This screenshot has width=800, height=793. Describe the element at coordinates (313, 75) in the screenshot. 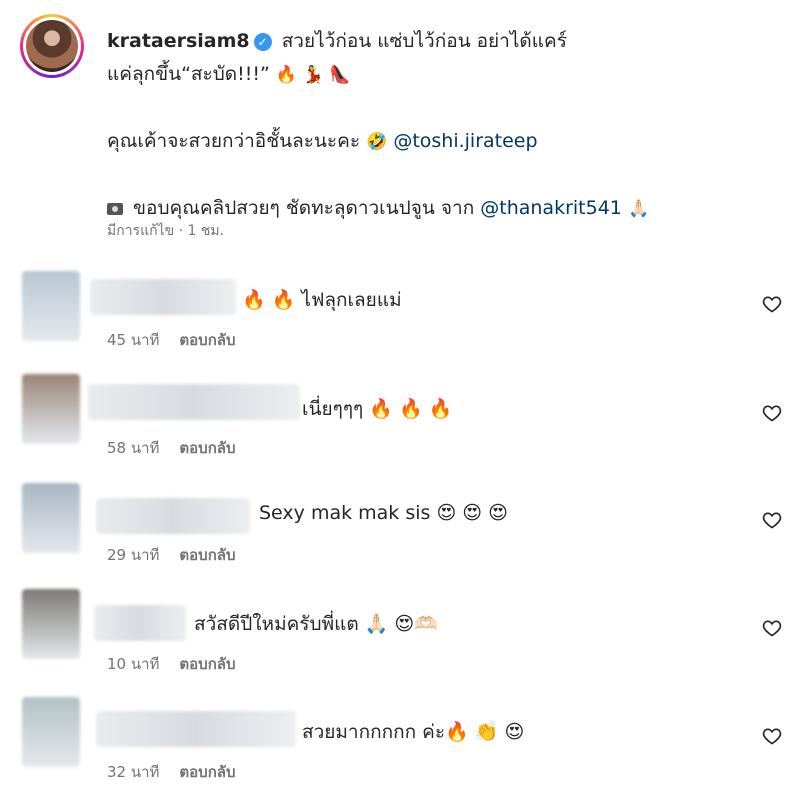

I see `caption-emojis-1: 🔥 💃 👠` at that location.